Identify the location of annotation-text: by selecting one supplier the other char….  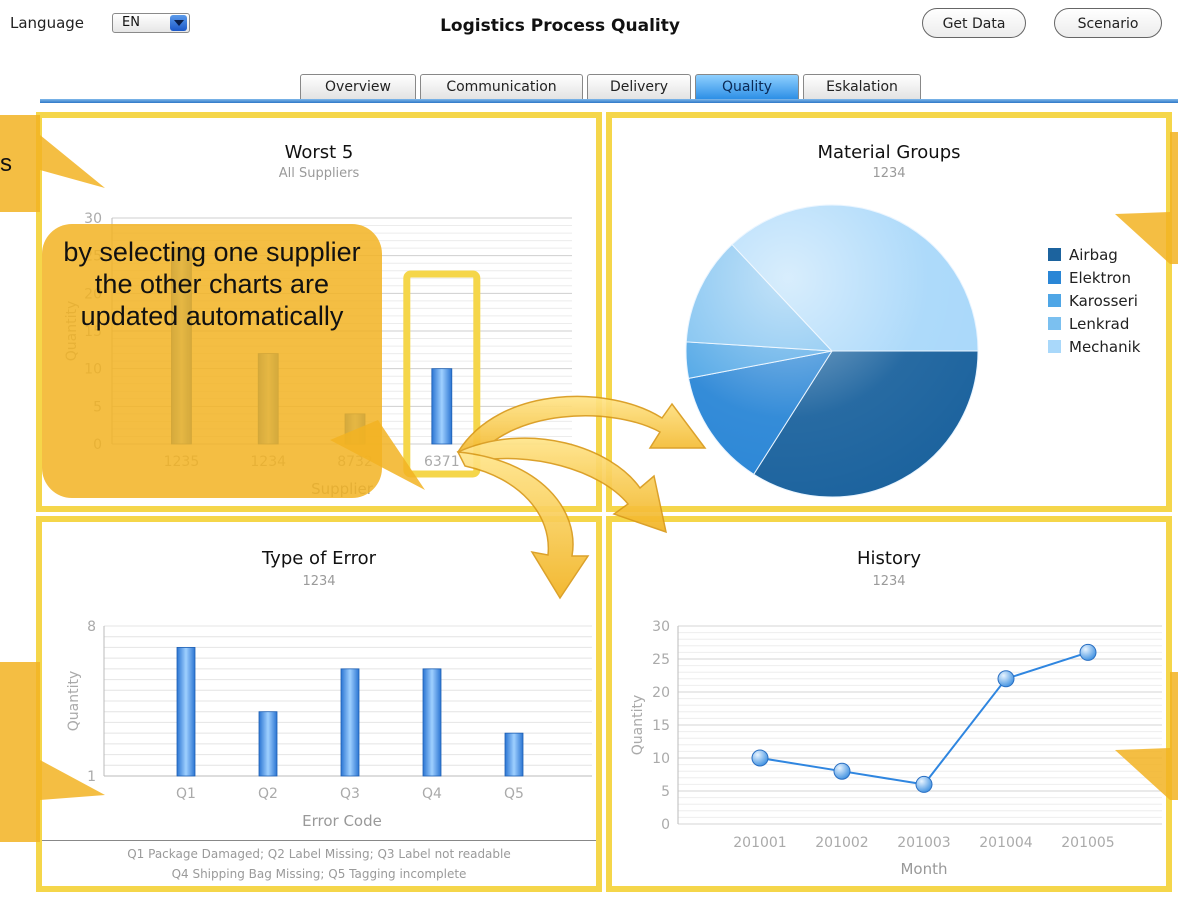
(212, 284).